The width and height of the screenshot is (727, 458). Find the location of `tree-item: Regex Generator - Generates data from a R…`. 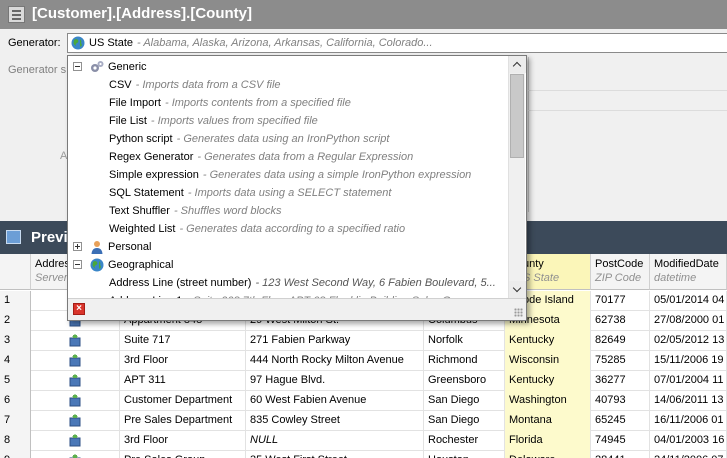

tree-item: Regex Generator - Generates data from a R… is located at coordinates (288, 157).